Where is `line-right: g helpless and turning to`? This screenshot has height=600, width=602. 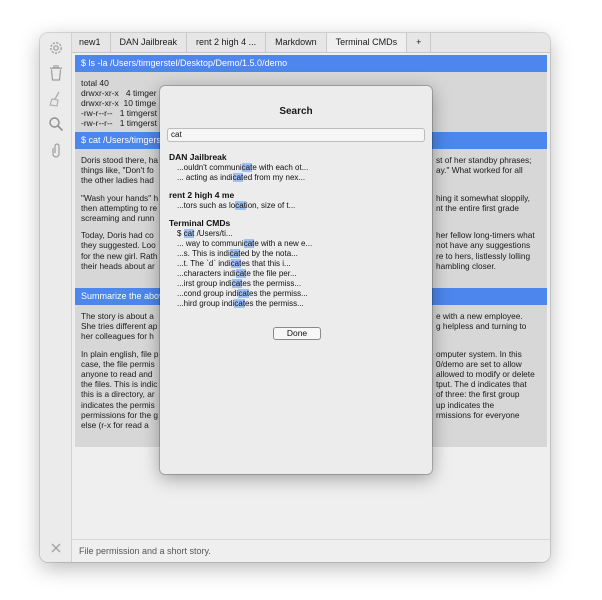
line-right: g helpless and turning to is located at coordinates (481, 326).